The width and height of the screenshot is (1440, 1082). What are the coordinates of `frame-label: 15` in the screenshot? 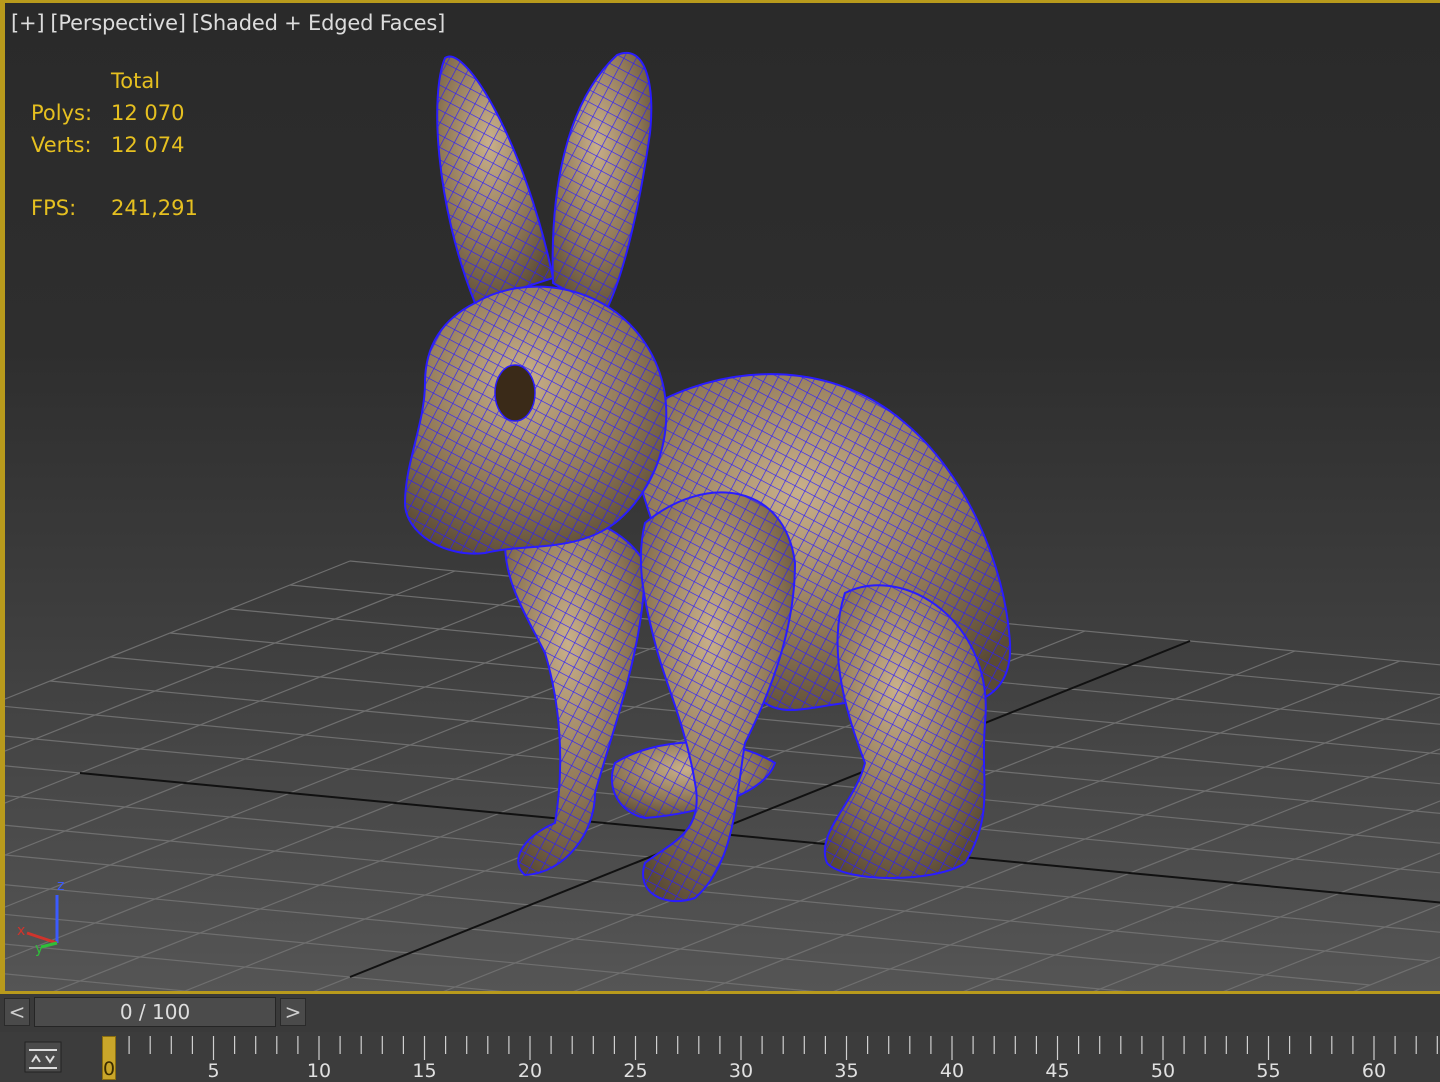 It's located at (424, 1071).